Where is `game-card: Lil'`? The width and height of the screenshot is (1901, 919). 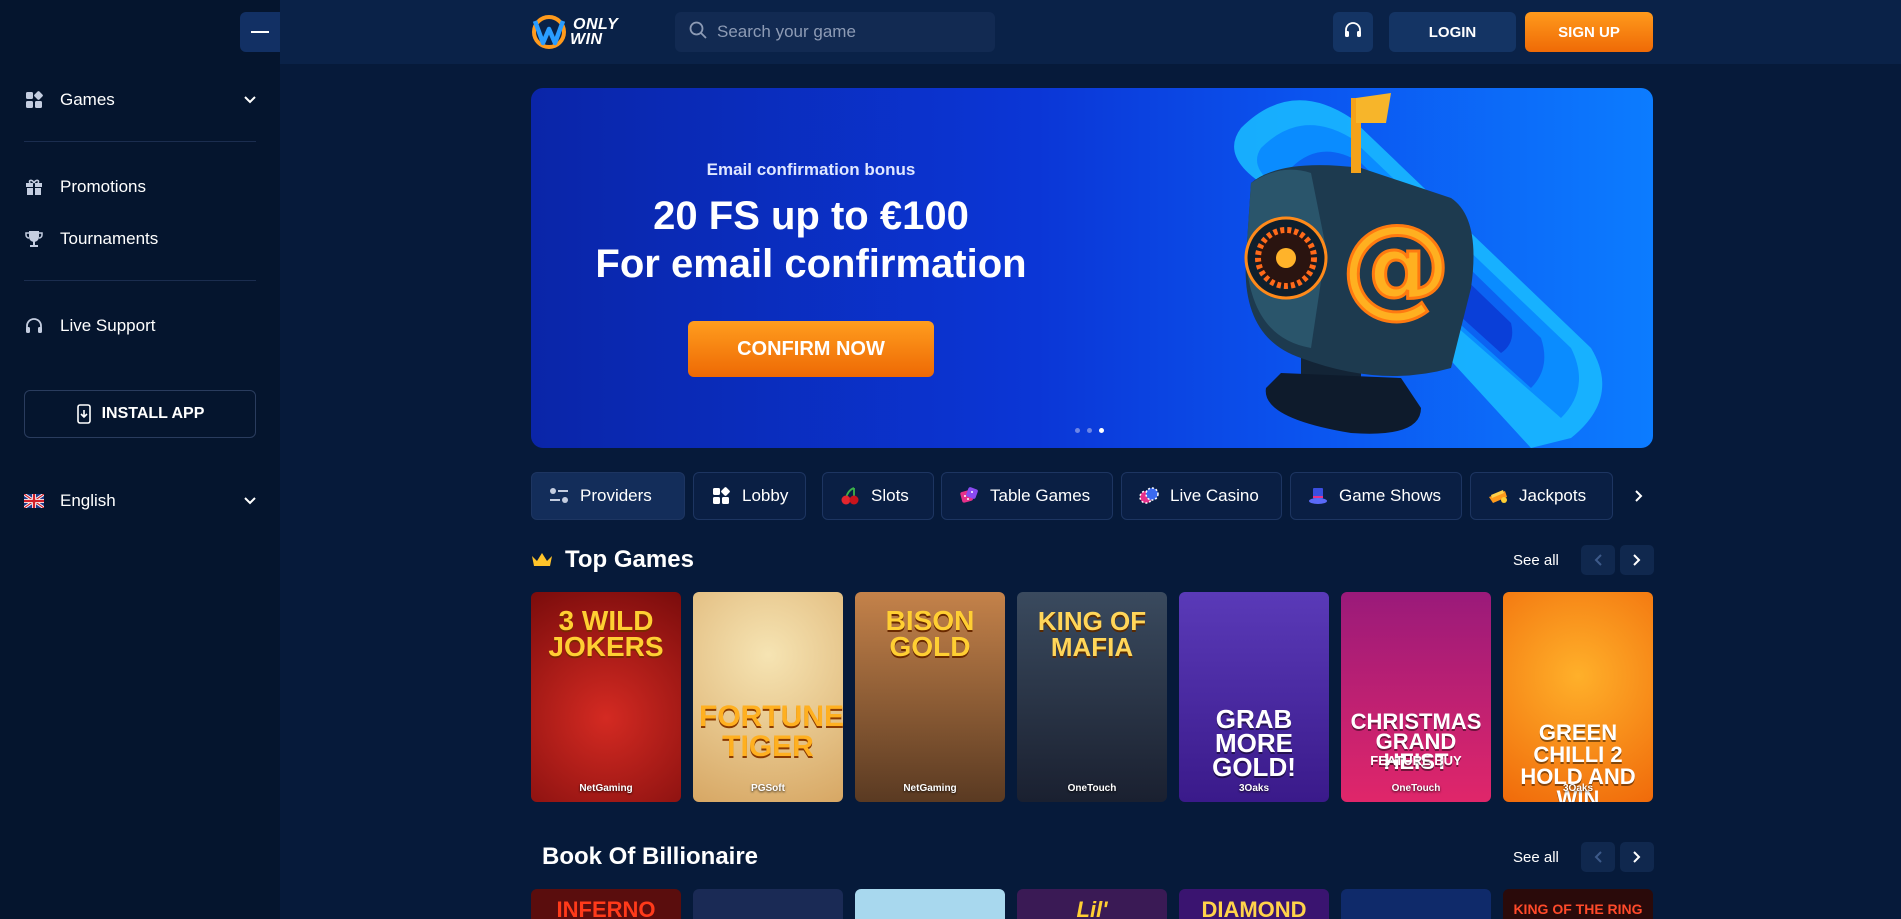 game-card: Lil' is located at coordinates (1092, 904).